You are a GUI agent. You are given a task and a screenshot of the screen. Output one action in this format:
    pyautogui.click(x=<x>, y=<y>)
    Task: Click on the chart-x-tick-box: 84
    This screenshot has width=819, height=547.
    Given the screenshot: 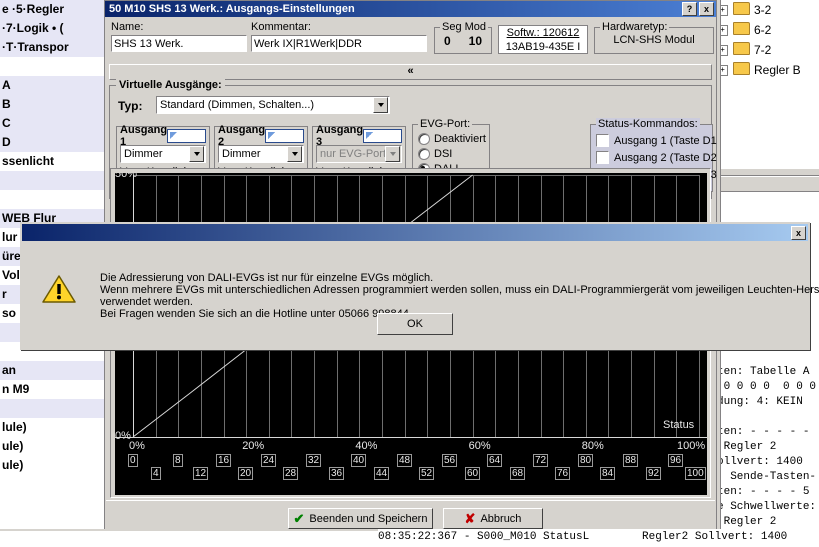 What is the action you would take?
    pyautogui.click(x=608, y=473)
    